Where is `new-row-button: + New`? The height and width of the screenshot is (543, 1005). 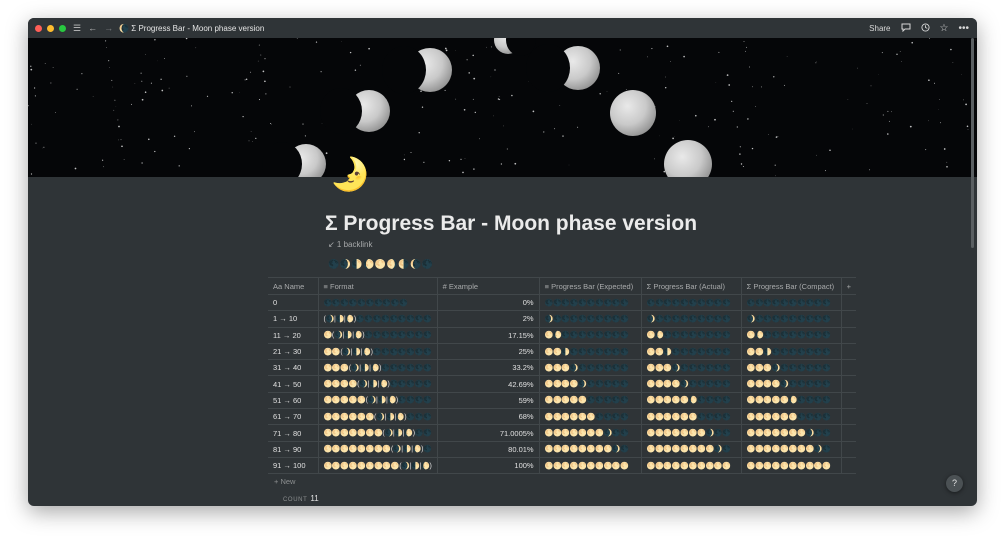 new-row-button: + New is located at coordinates (284, 481).